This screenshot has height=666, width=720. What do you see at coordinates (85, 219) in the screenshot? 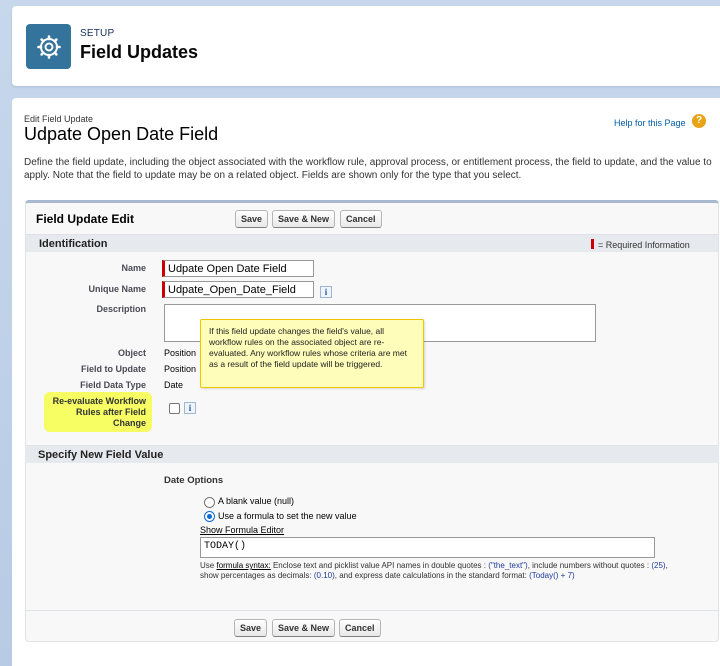
I see `panel-title: Field Update Edit` at bounding box center [85, 219].